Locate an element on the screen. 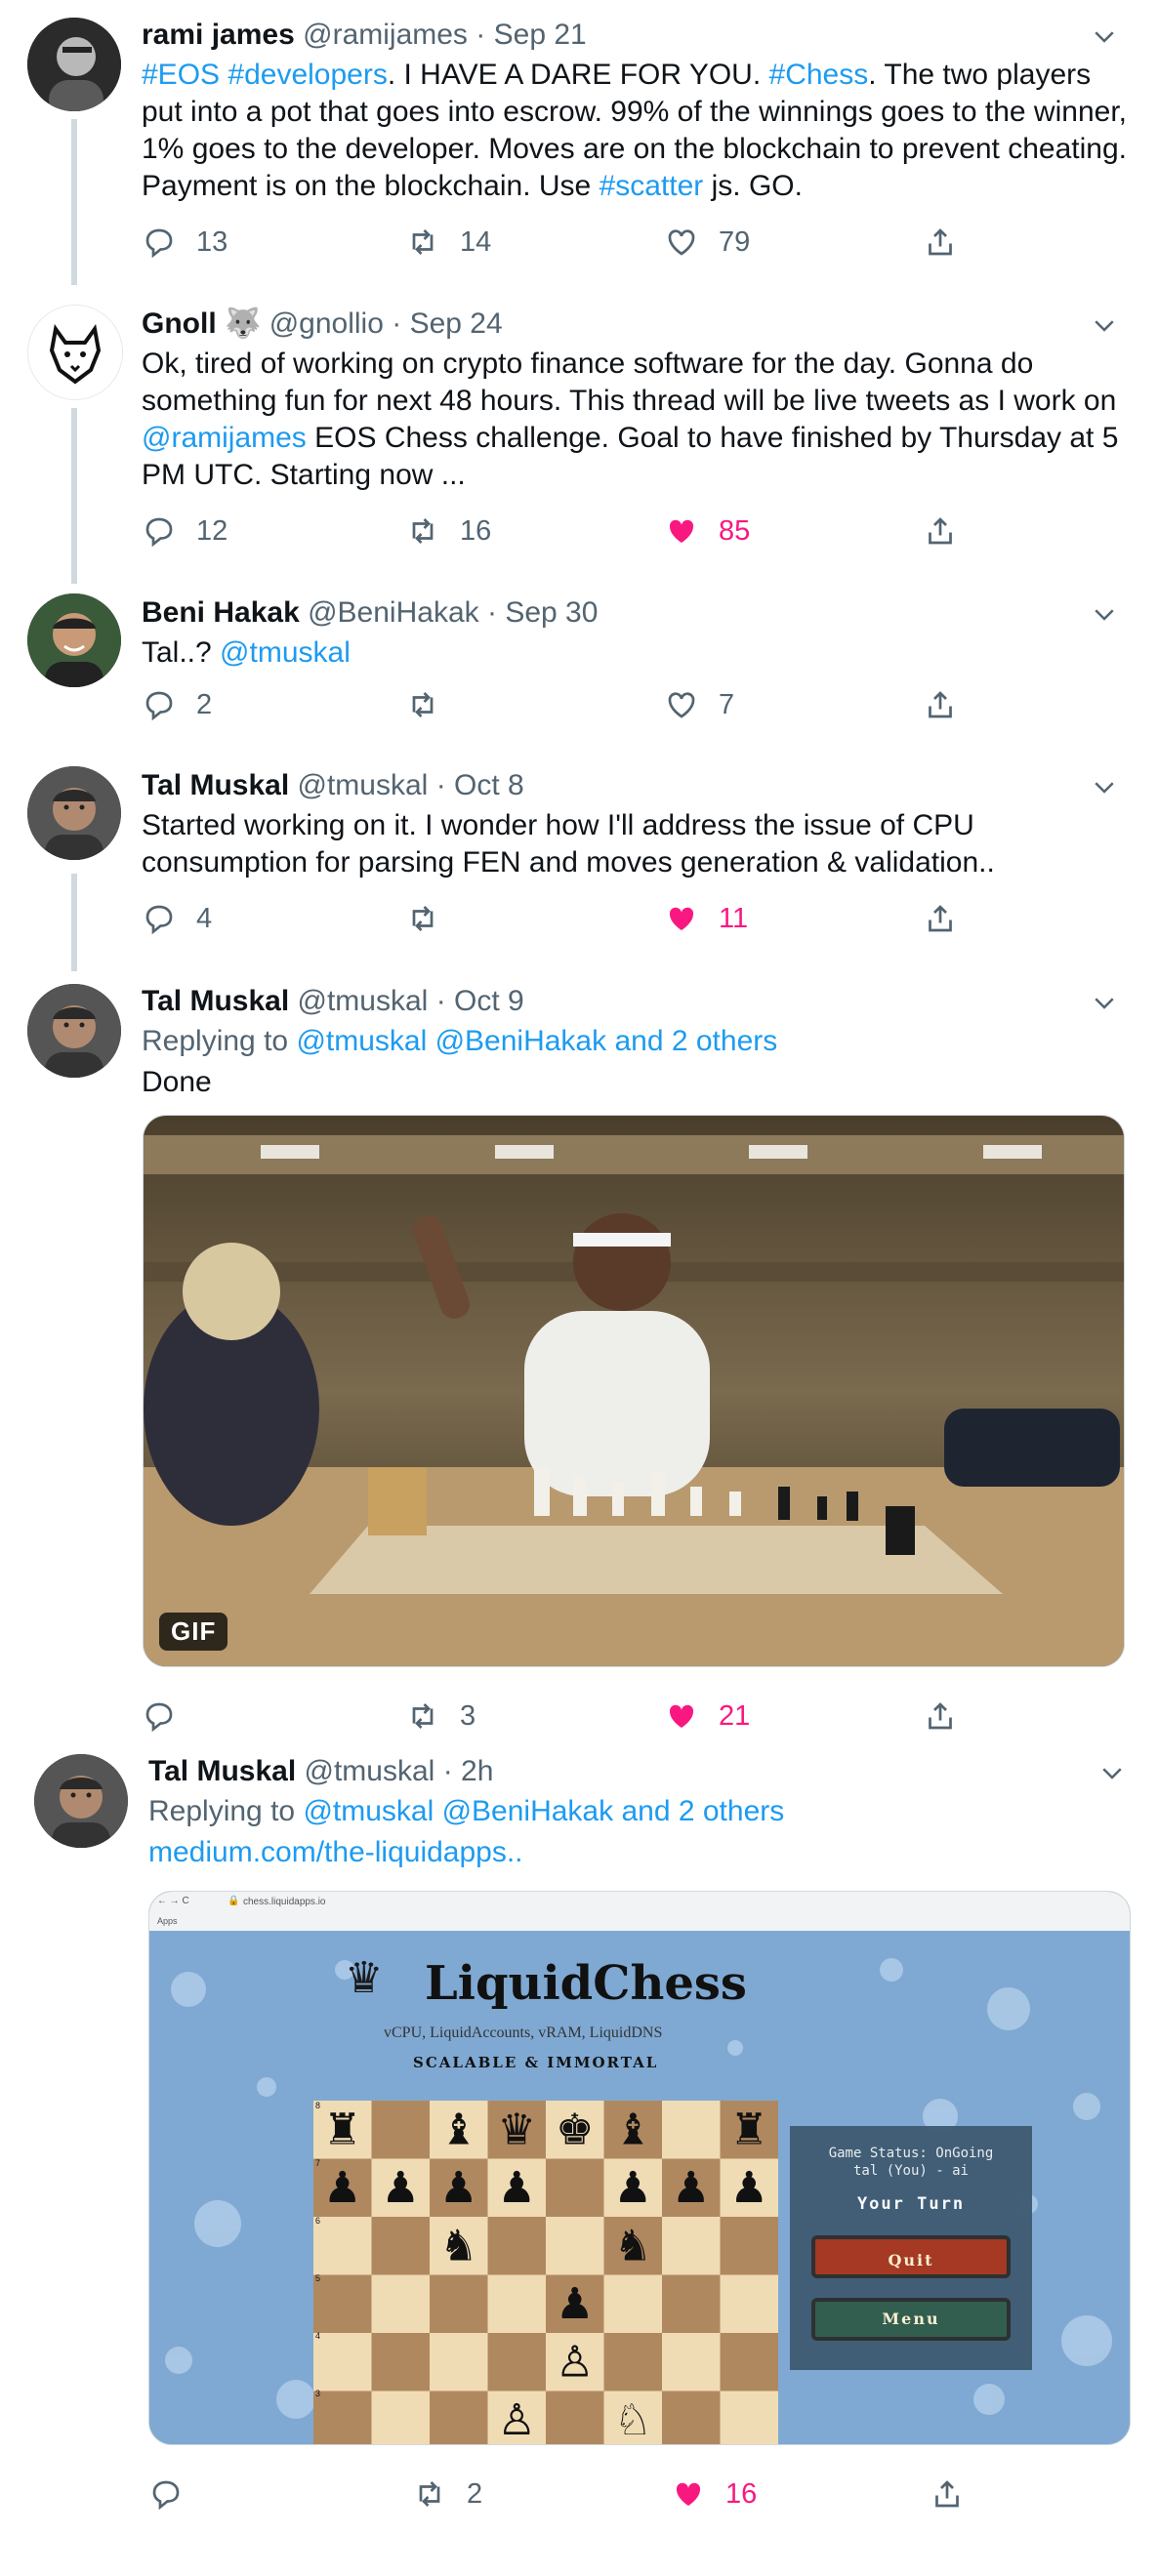 This screenshot has width=1158, height=2576. author-name: Gnoll is located at coordinates (179, 323).